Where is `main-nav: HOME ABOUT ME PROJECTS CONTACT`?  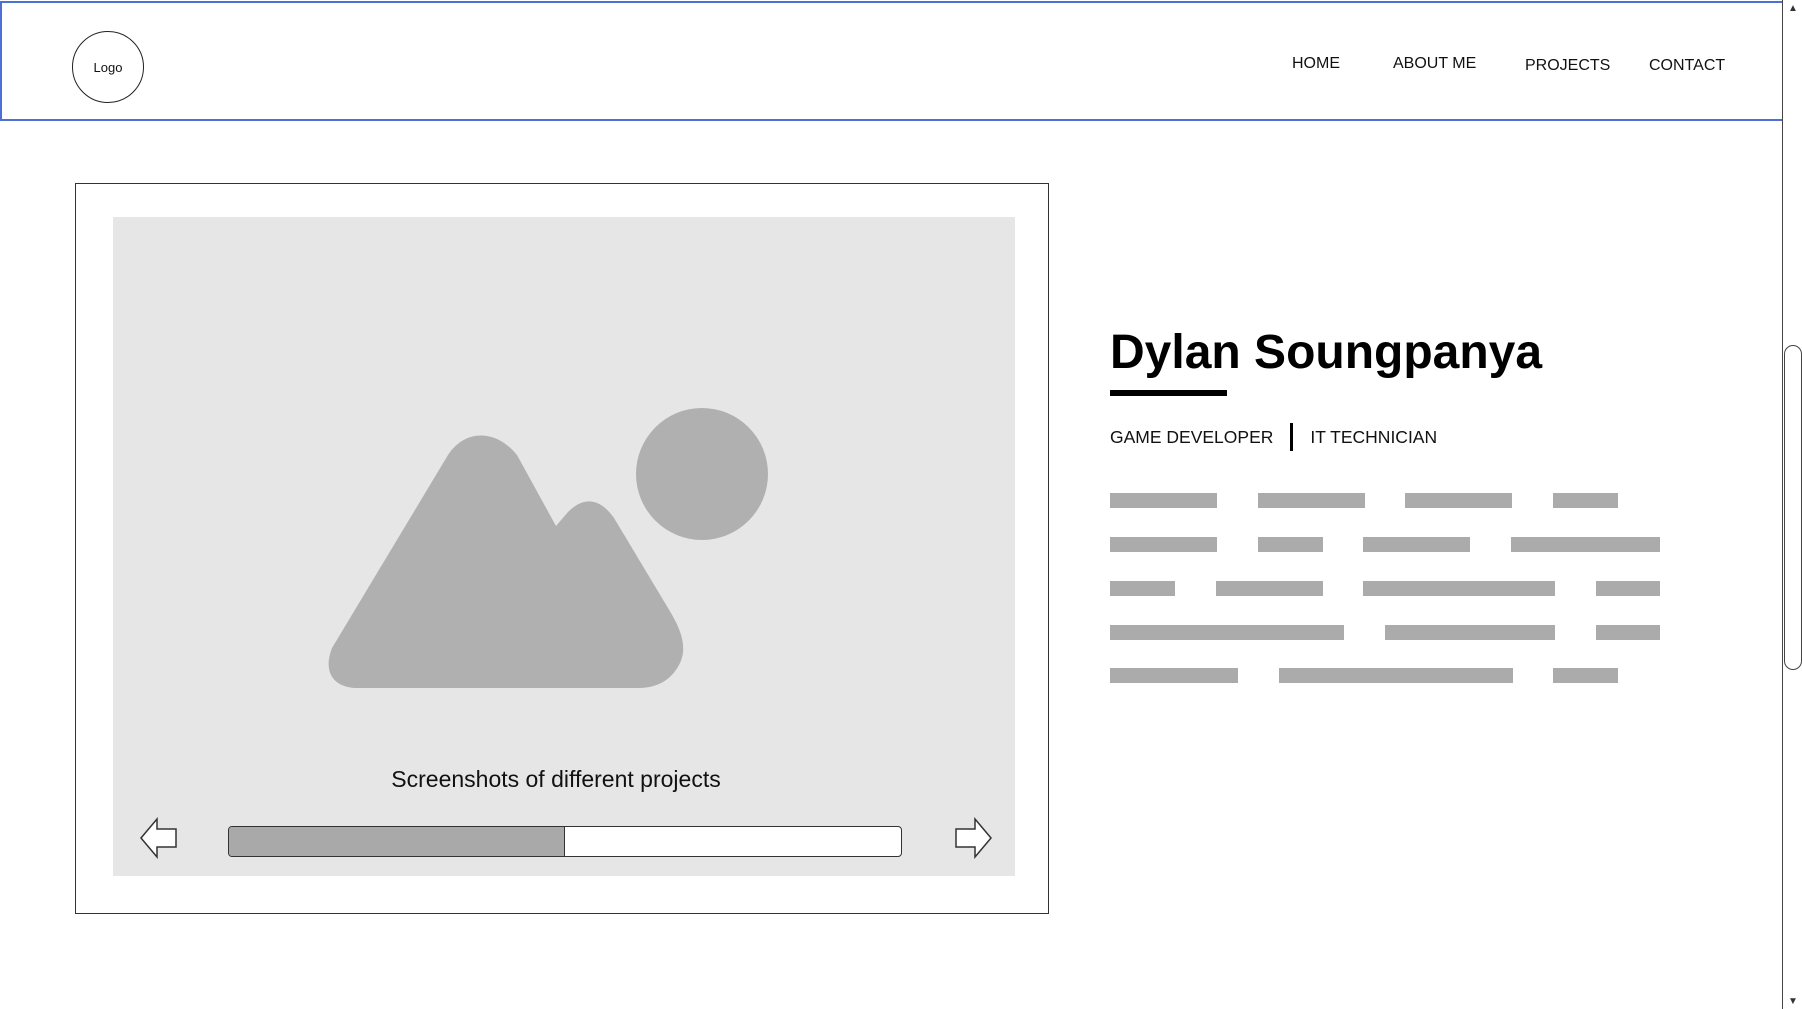 main-nav: HOME ABOUT ME PROJECTS CONTACT is located at coordinates (899, 70).